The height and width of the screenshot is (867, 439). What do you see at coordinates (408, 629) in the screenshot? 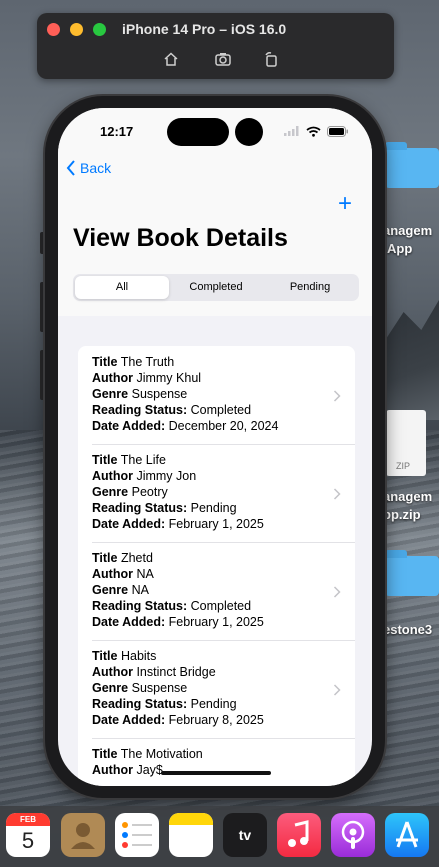
I see `desktop-item-label-3: estone3` at bounding box center [408, 629].